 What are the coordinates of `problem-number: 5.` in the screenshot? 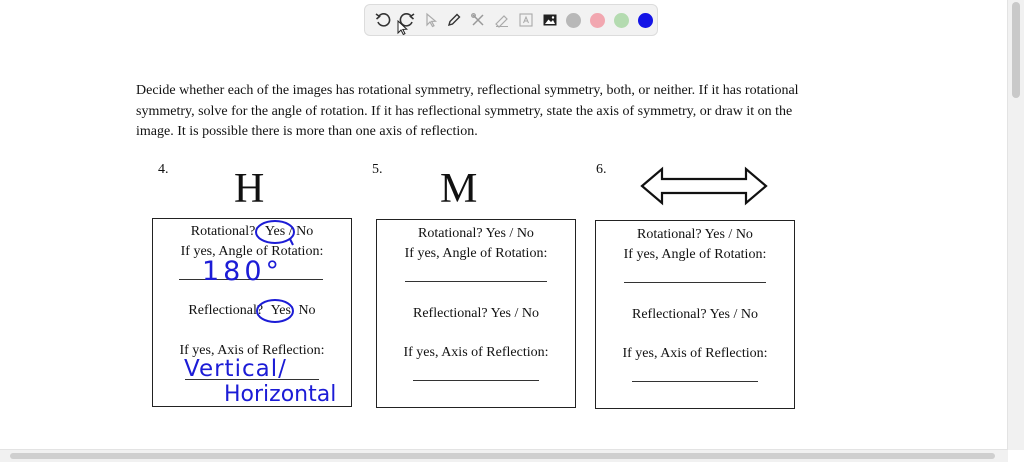 It's located at (377, 169).